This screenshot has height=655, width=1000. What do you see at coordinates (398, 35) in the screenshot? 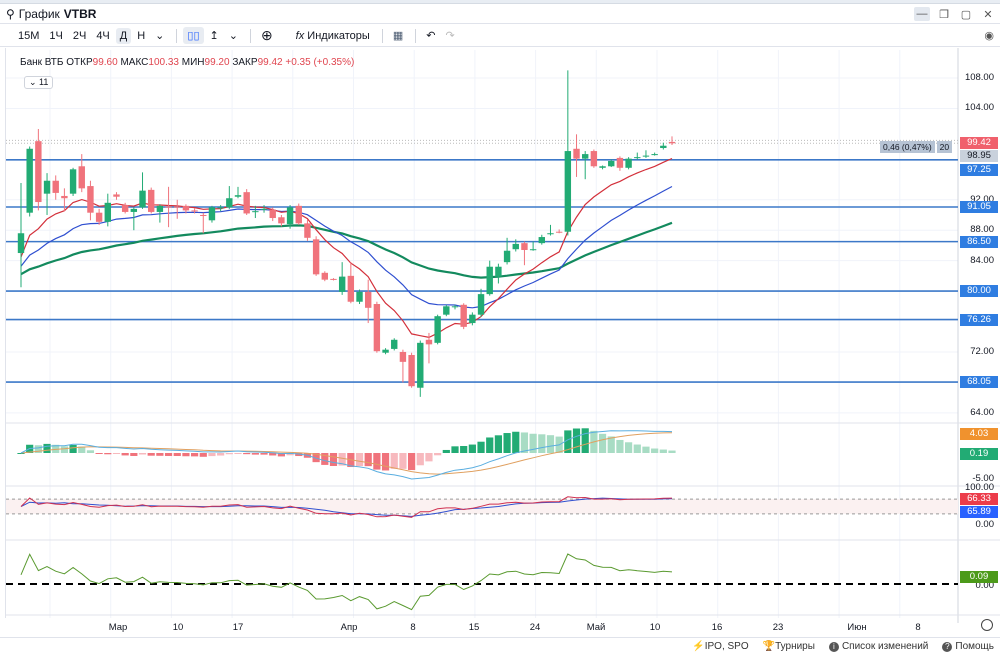
I see `layout-grid-icon: ▦` at bounding box center [398, 35].